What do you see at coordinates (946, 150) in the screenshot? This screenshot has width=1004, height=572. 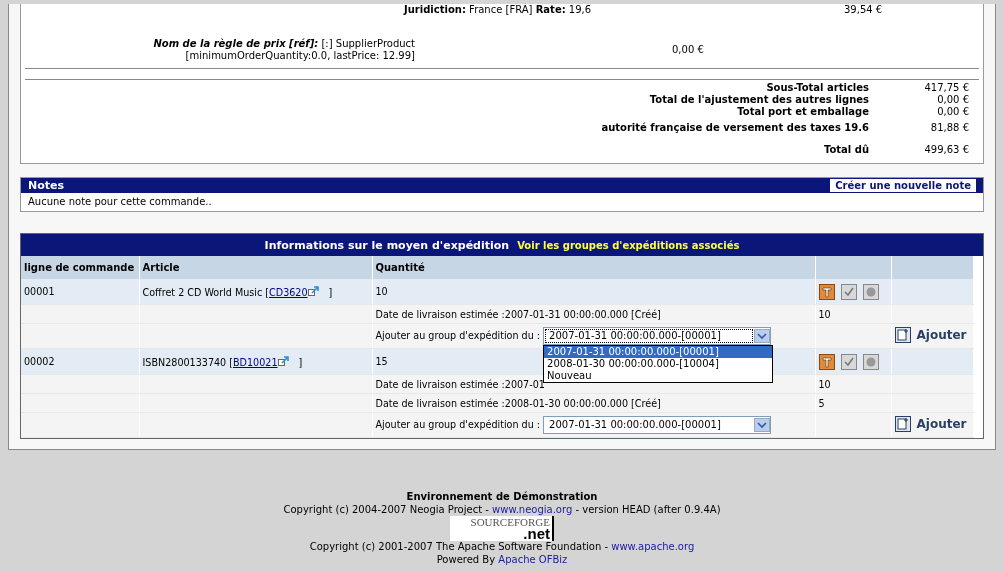 I see `total-value: 499,63 €` at bounding box center [946, 150].